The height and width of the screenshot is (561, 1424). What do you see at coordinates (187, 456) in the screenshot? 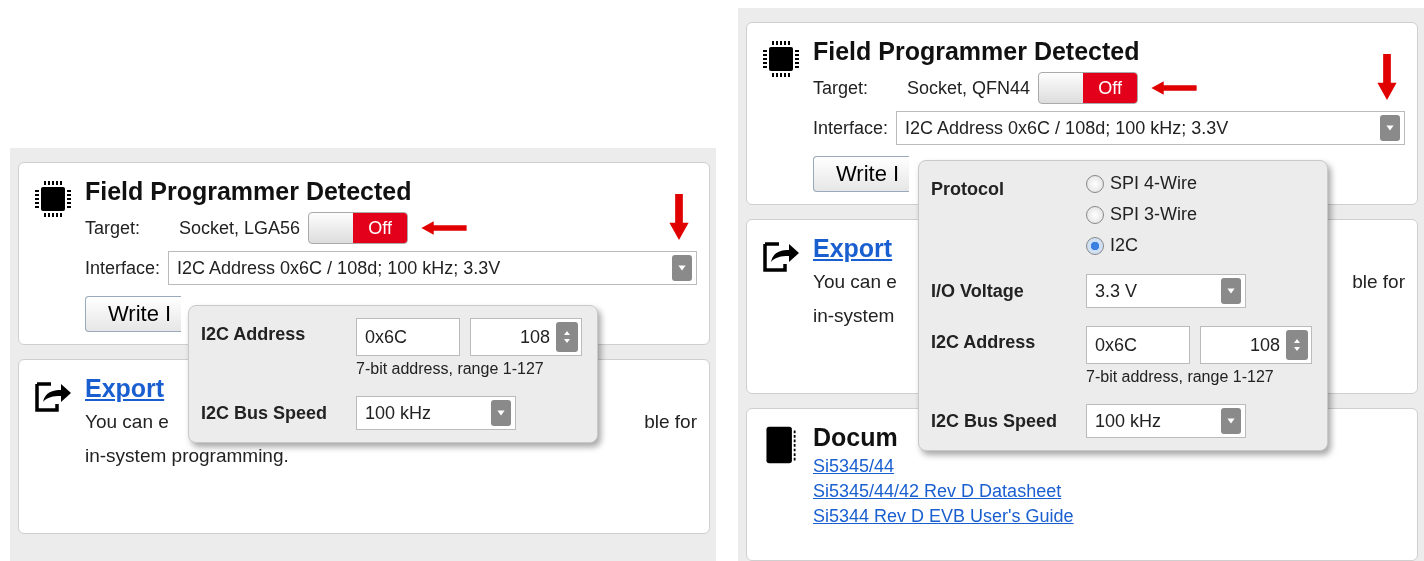
I see `description-text: in-system programming.` at bounding box center [187, 456].